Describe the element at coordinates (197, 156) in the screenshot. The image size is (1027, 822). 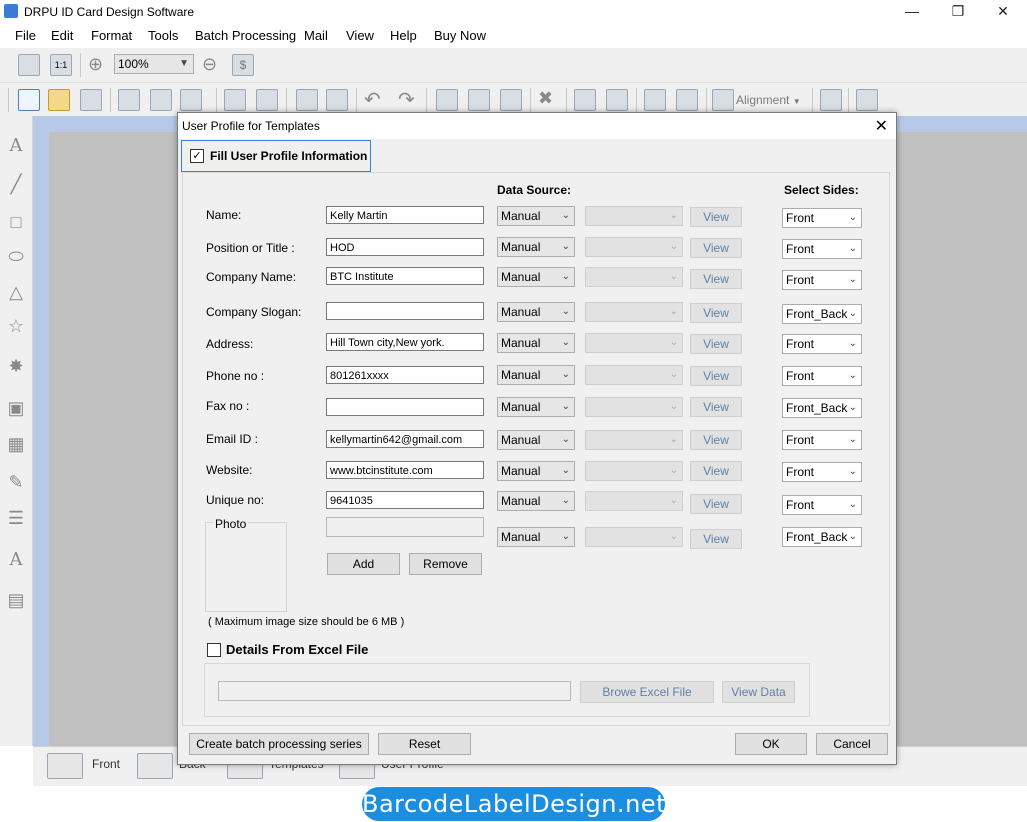
I see `fill-profile-checkbox: ✓` at that location.